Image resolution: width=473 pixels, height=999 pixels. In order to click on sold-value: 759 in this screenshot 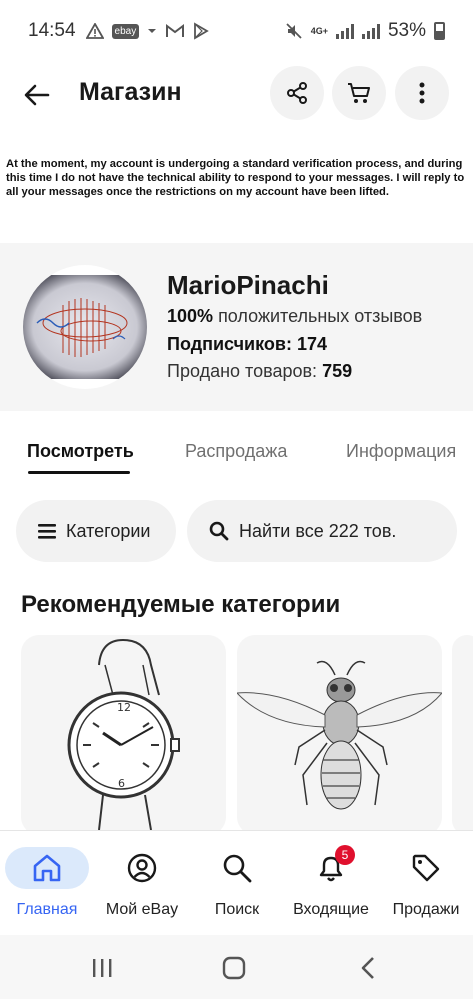, I will do `click(337, 371)`.